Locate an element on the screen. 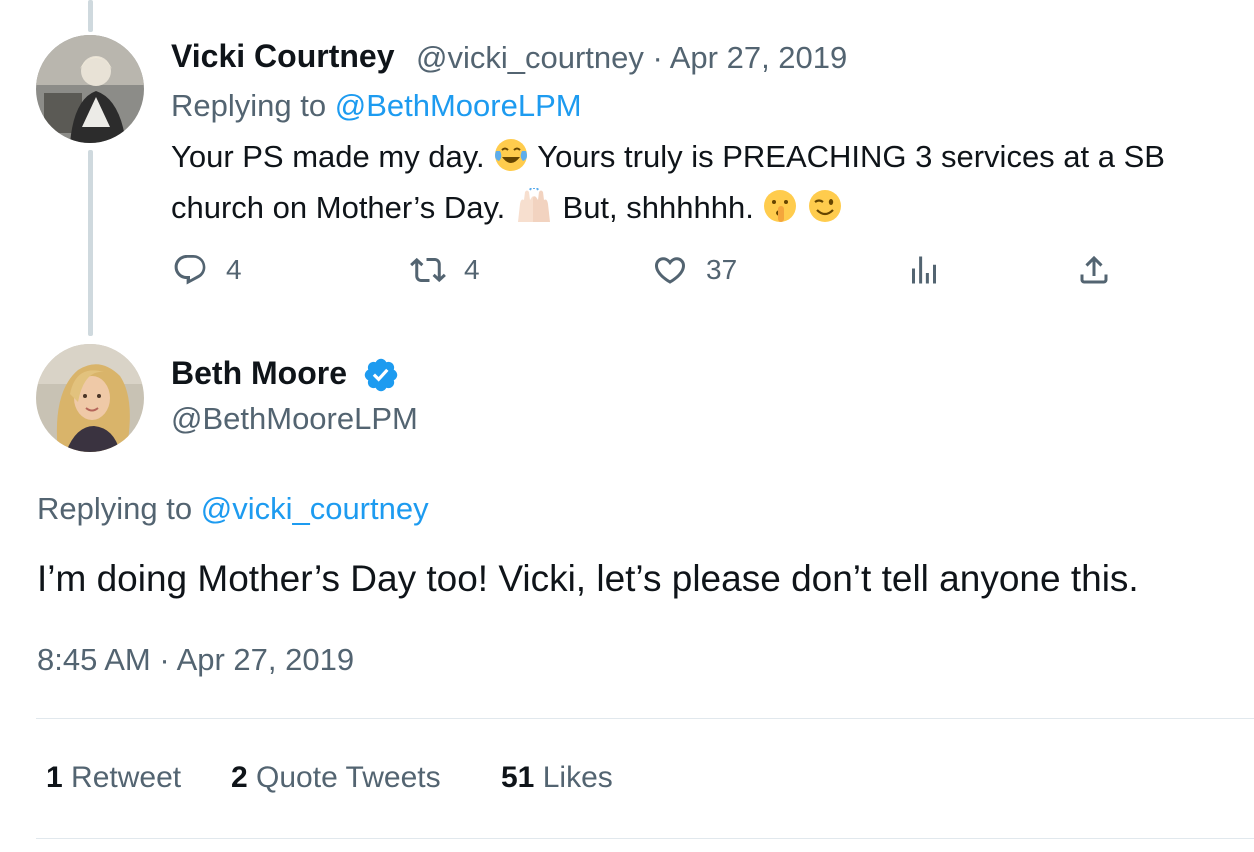 The height and width of the screenshot is (852, 1254). share-button is located at coordinates (1094, 270).